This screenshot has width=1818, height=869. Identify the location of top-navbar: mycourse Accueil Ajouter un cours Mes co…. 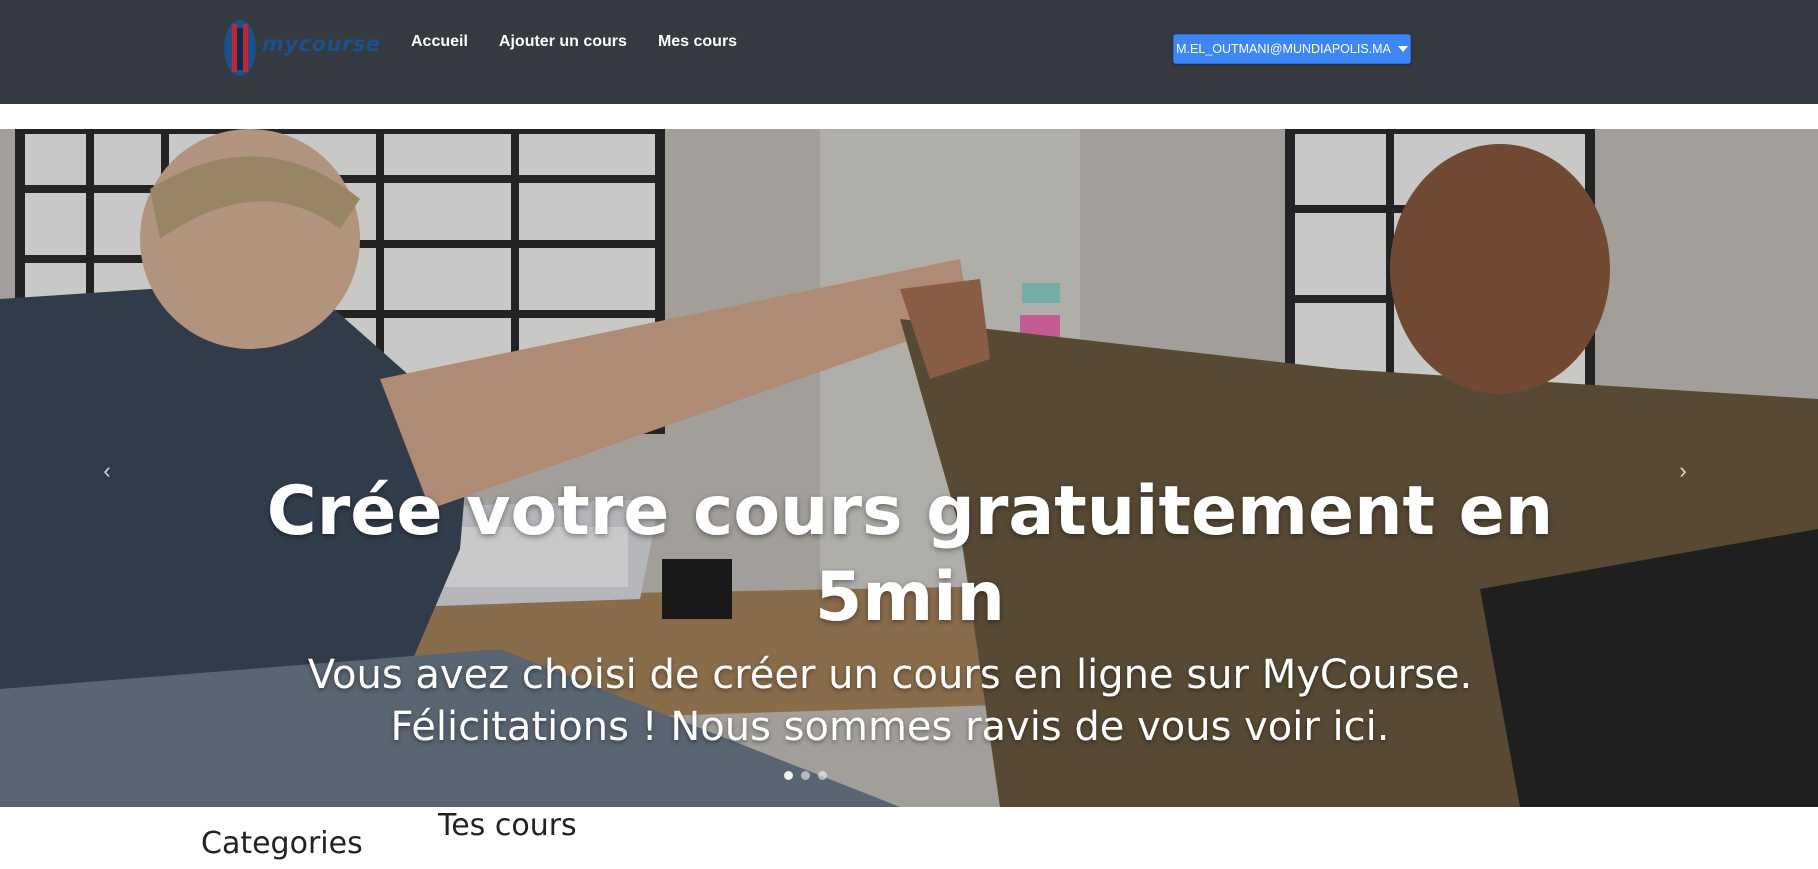
(909, 52).